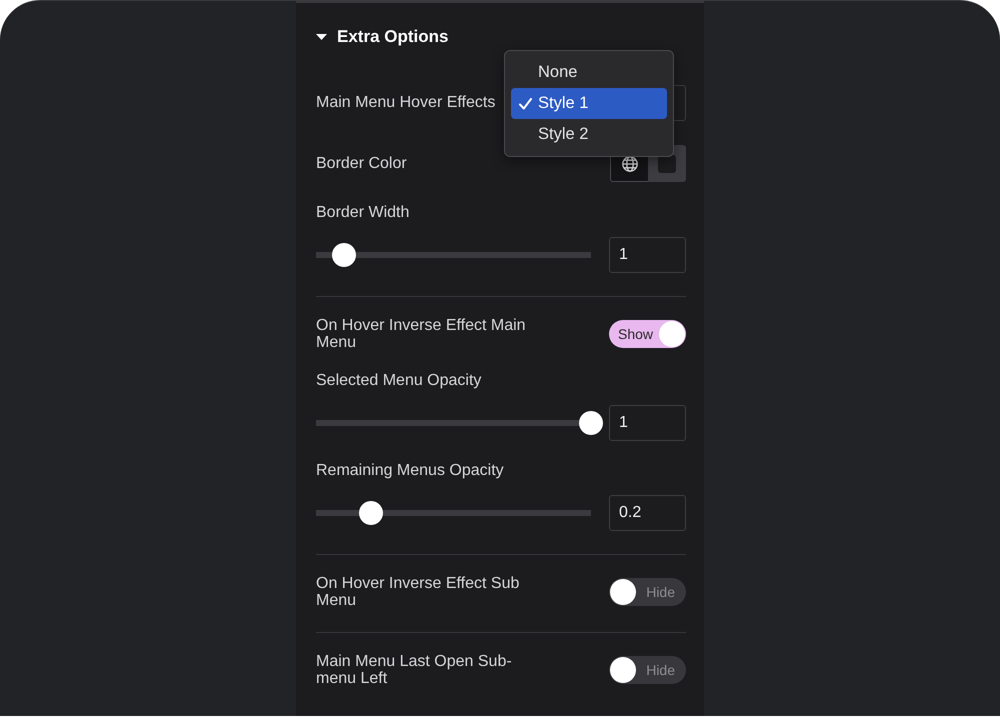 The image size is (1000, 721). Describe the element at coordinates (406, 103) in the screenshot. I see `field-label: Main Menu Hover Effects` at that location.